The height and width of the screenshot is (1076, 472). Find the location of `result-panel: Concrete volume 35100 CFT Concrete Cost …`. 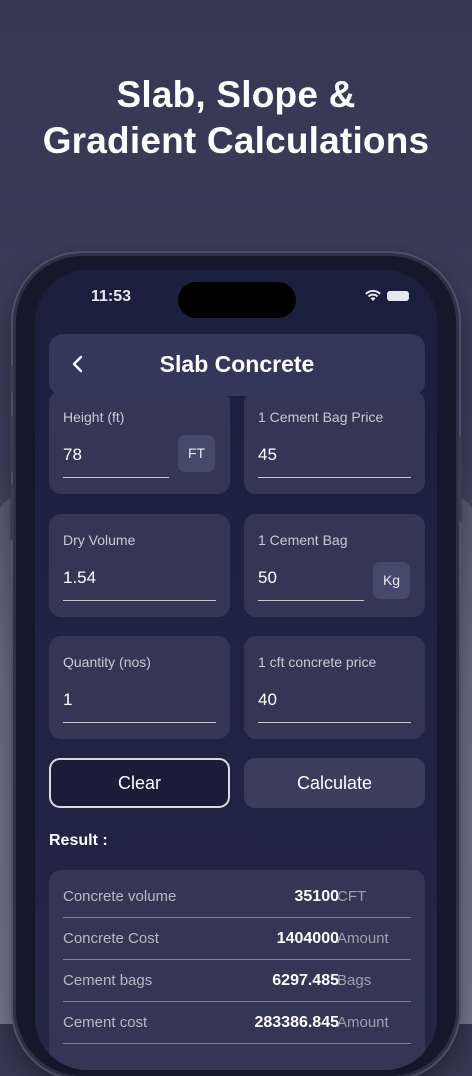

result-panel: Concrete volume 35100 CFT Concrete Cost … is located at coordinates (237, 970).